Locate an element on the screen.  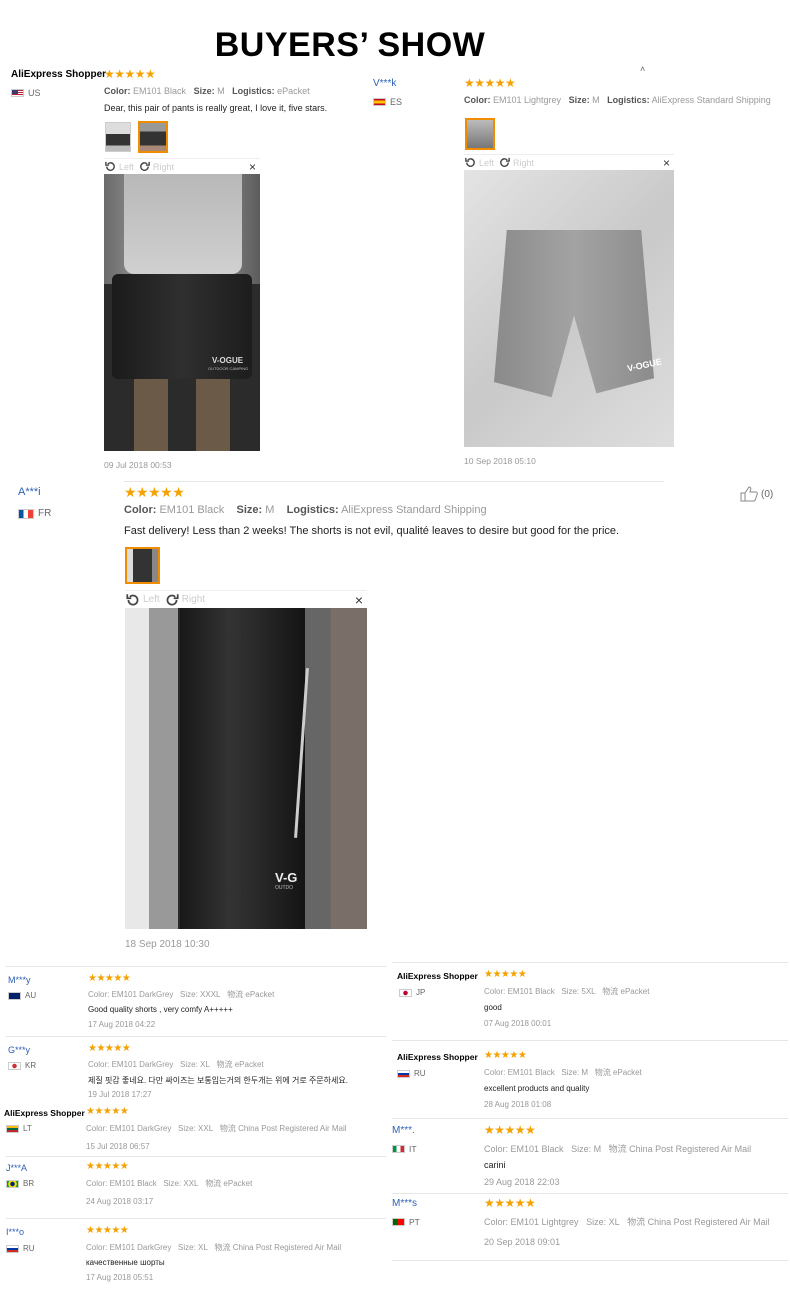
photo-shirt is located at coordinates (183, 224).